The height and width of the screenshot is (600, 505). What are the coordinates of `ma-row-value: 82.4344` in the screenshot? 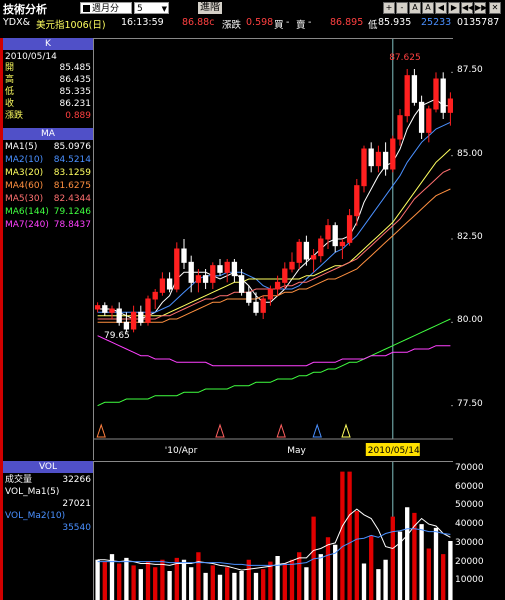 It's located at (72, 199).